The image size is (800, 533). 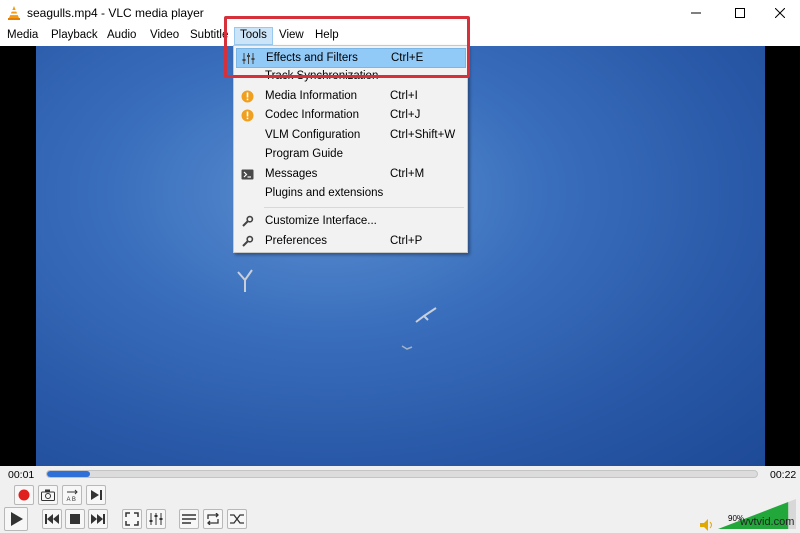 I want to click on minimize-icon, so click(x=696, y=13).